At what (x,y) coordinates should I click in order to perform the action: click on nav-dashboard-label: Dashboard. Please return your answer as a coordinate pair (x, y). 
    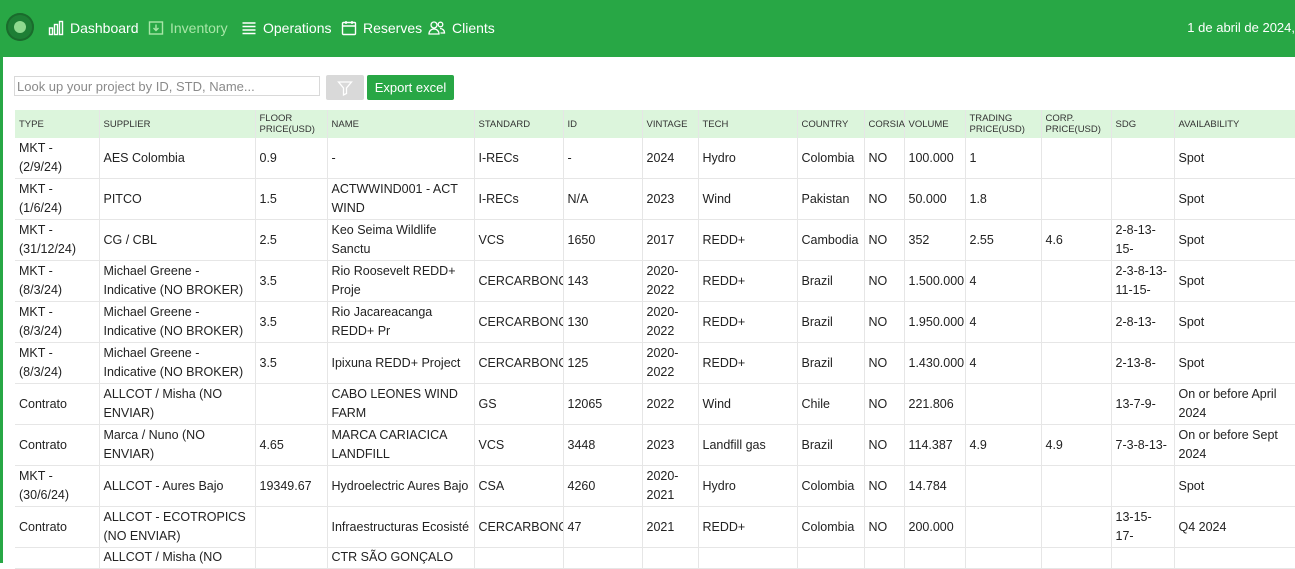
    Looking at the image, I should click on (104, 28).